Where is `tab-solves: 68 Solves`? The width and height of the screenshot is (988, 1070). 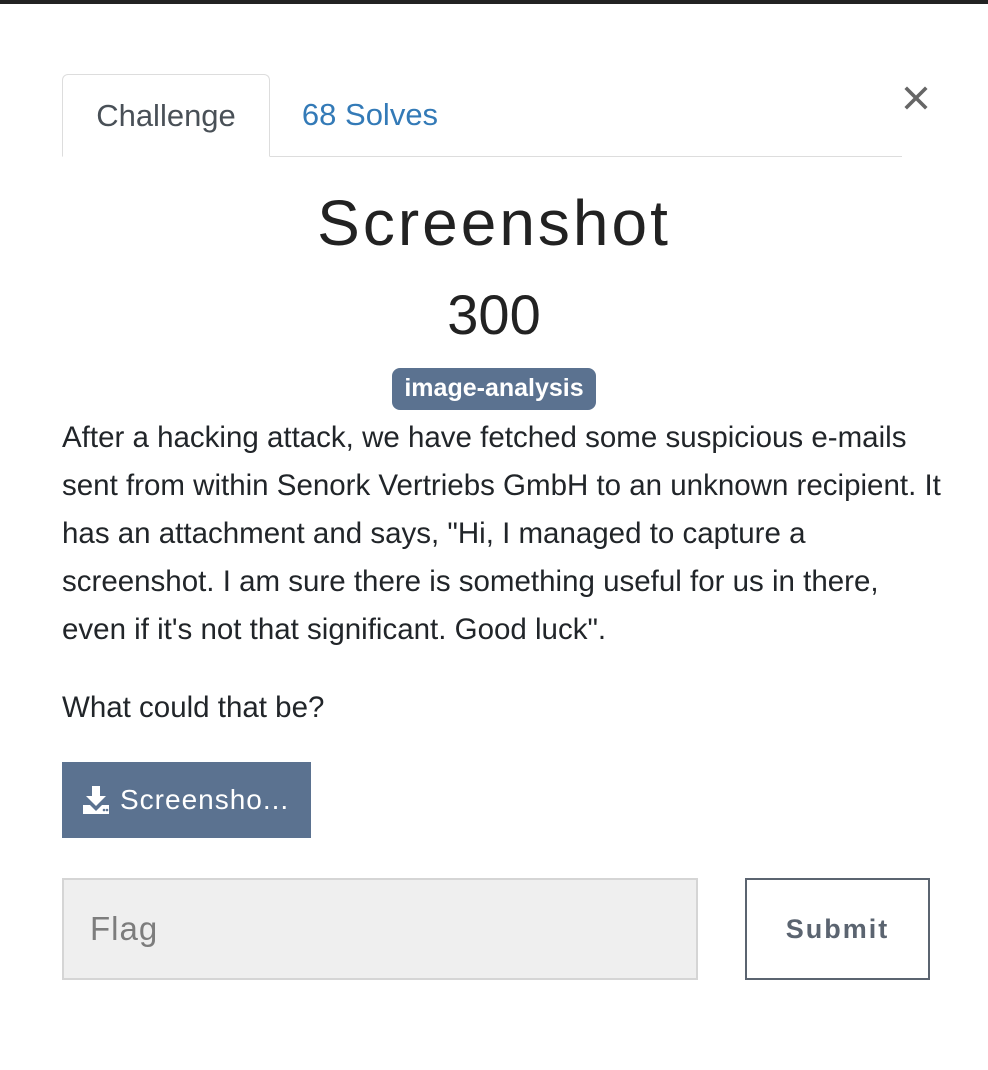 tab-solves: 68 Solves is located at coordinates (370, 115).